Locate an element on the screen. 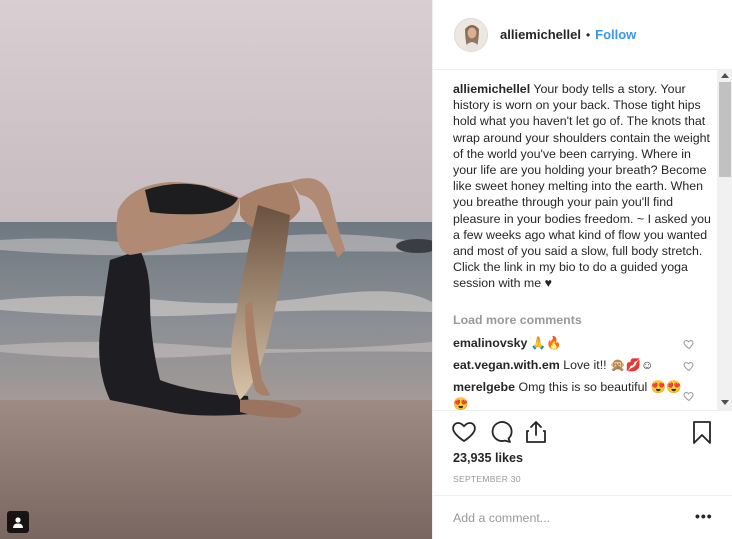 The height and width of the screenshot is (539, 732). post-header: alliemichellel • Follow is located at coordinates (582, 35).